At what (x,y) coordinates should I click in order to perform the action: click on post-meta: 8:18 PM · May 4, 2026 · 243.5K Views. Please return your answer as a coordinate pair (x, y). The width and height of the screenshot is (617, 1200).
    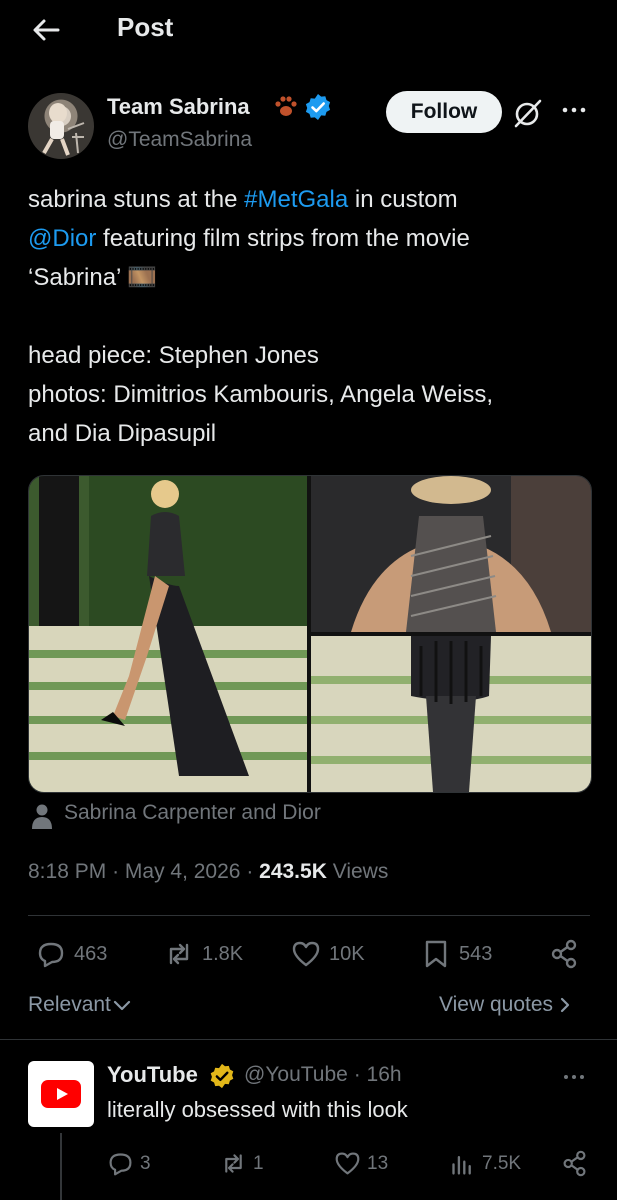
    Looking at the image, I should click on (208, 871).